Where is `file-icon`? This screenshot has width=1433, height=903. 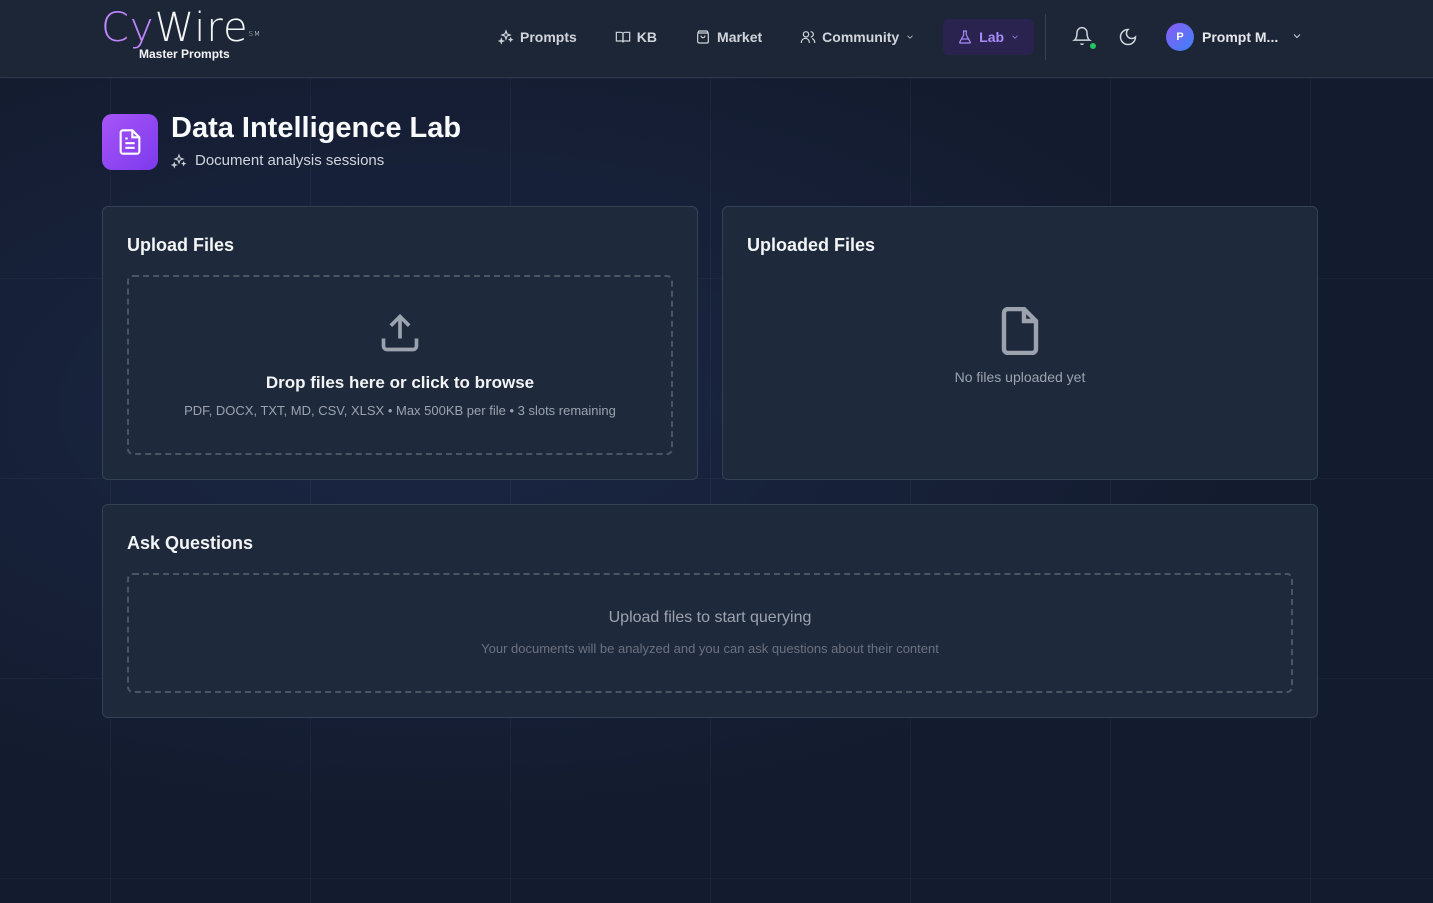 file-icon is located at coordinates (1020, 331).